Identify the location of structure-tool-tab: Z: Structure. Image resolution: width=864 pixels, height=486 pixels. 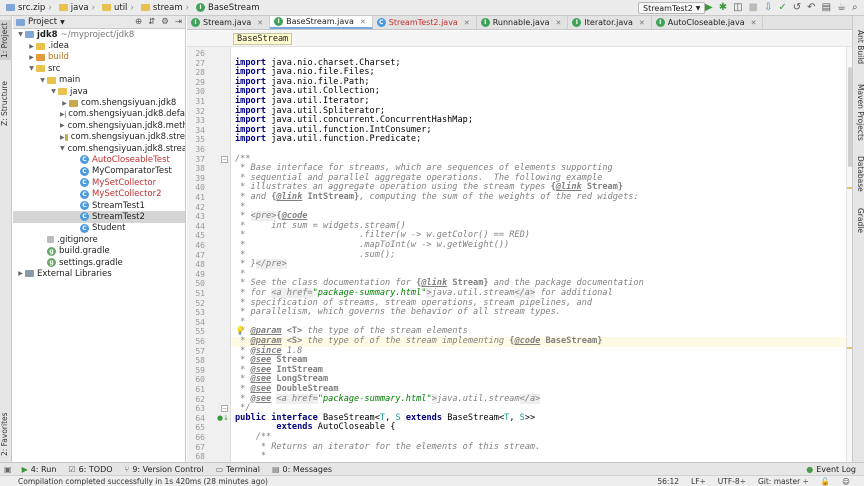
(6, 103).